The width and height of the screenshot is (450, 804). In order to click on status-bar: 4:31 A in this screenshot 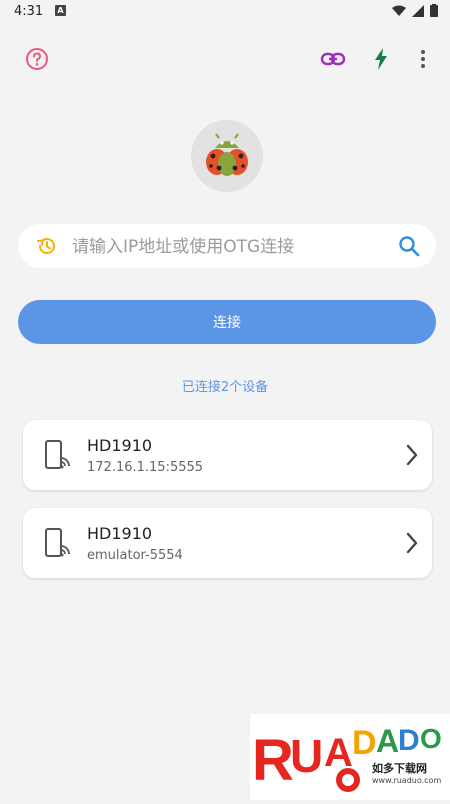, I will do `click(225, 12)`.